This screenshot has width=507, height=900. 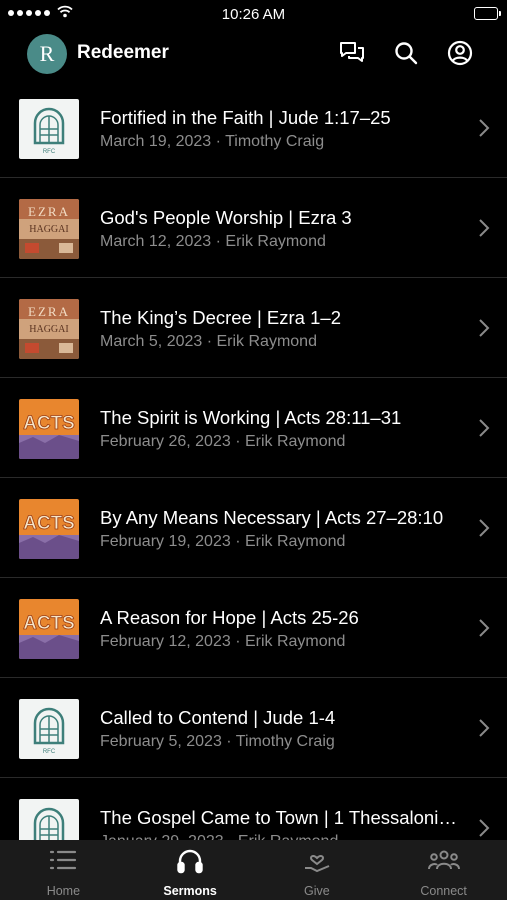 I want to click on church-avatar: R, so click(x=47, y=54).